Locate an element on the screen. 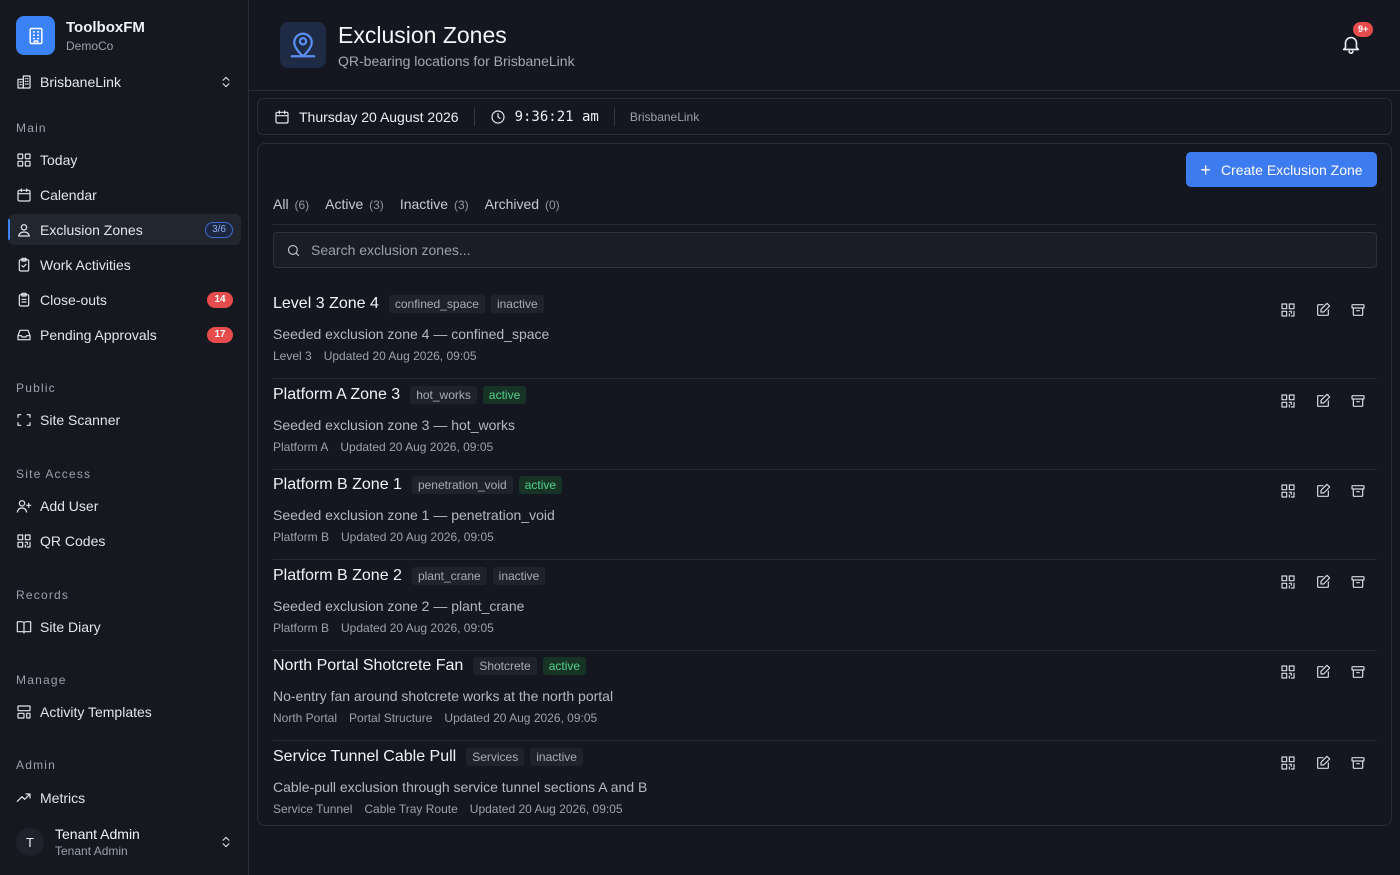 The width and height of the screenshot is (1400, 875). sidebar-item-calendar: Calendar is located at coordinates (124, 194).